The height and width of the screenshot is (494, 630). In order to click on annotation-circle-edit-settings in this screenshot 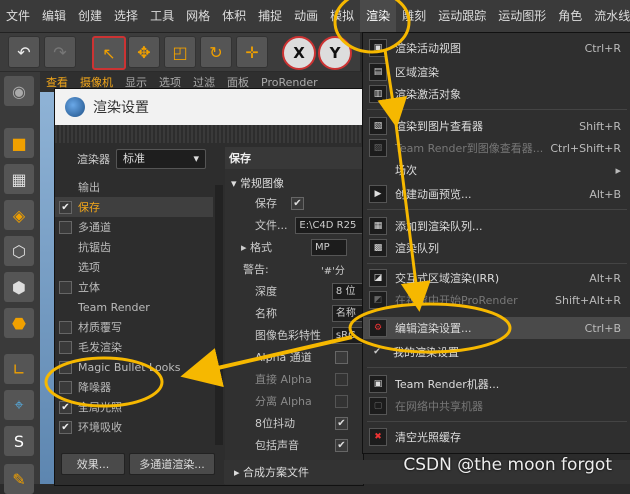, I will do `click(430, 328)`.